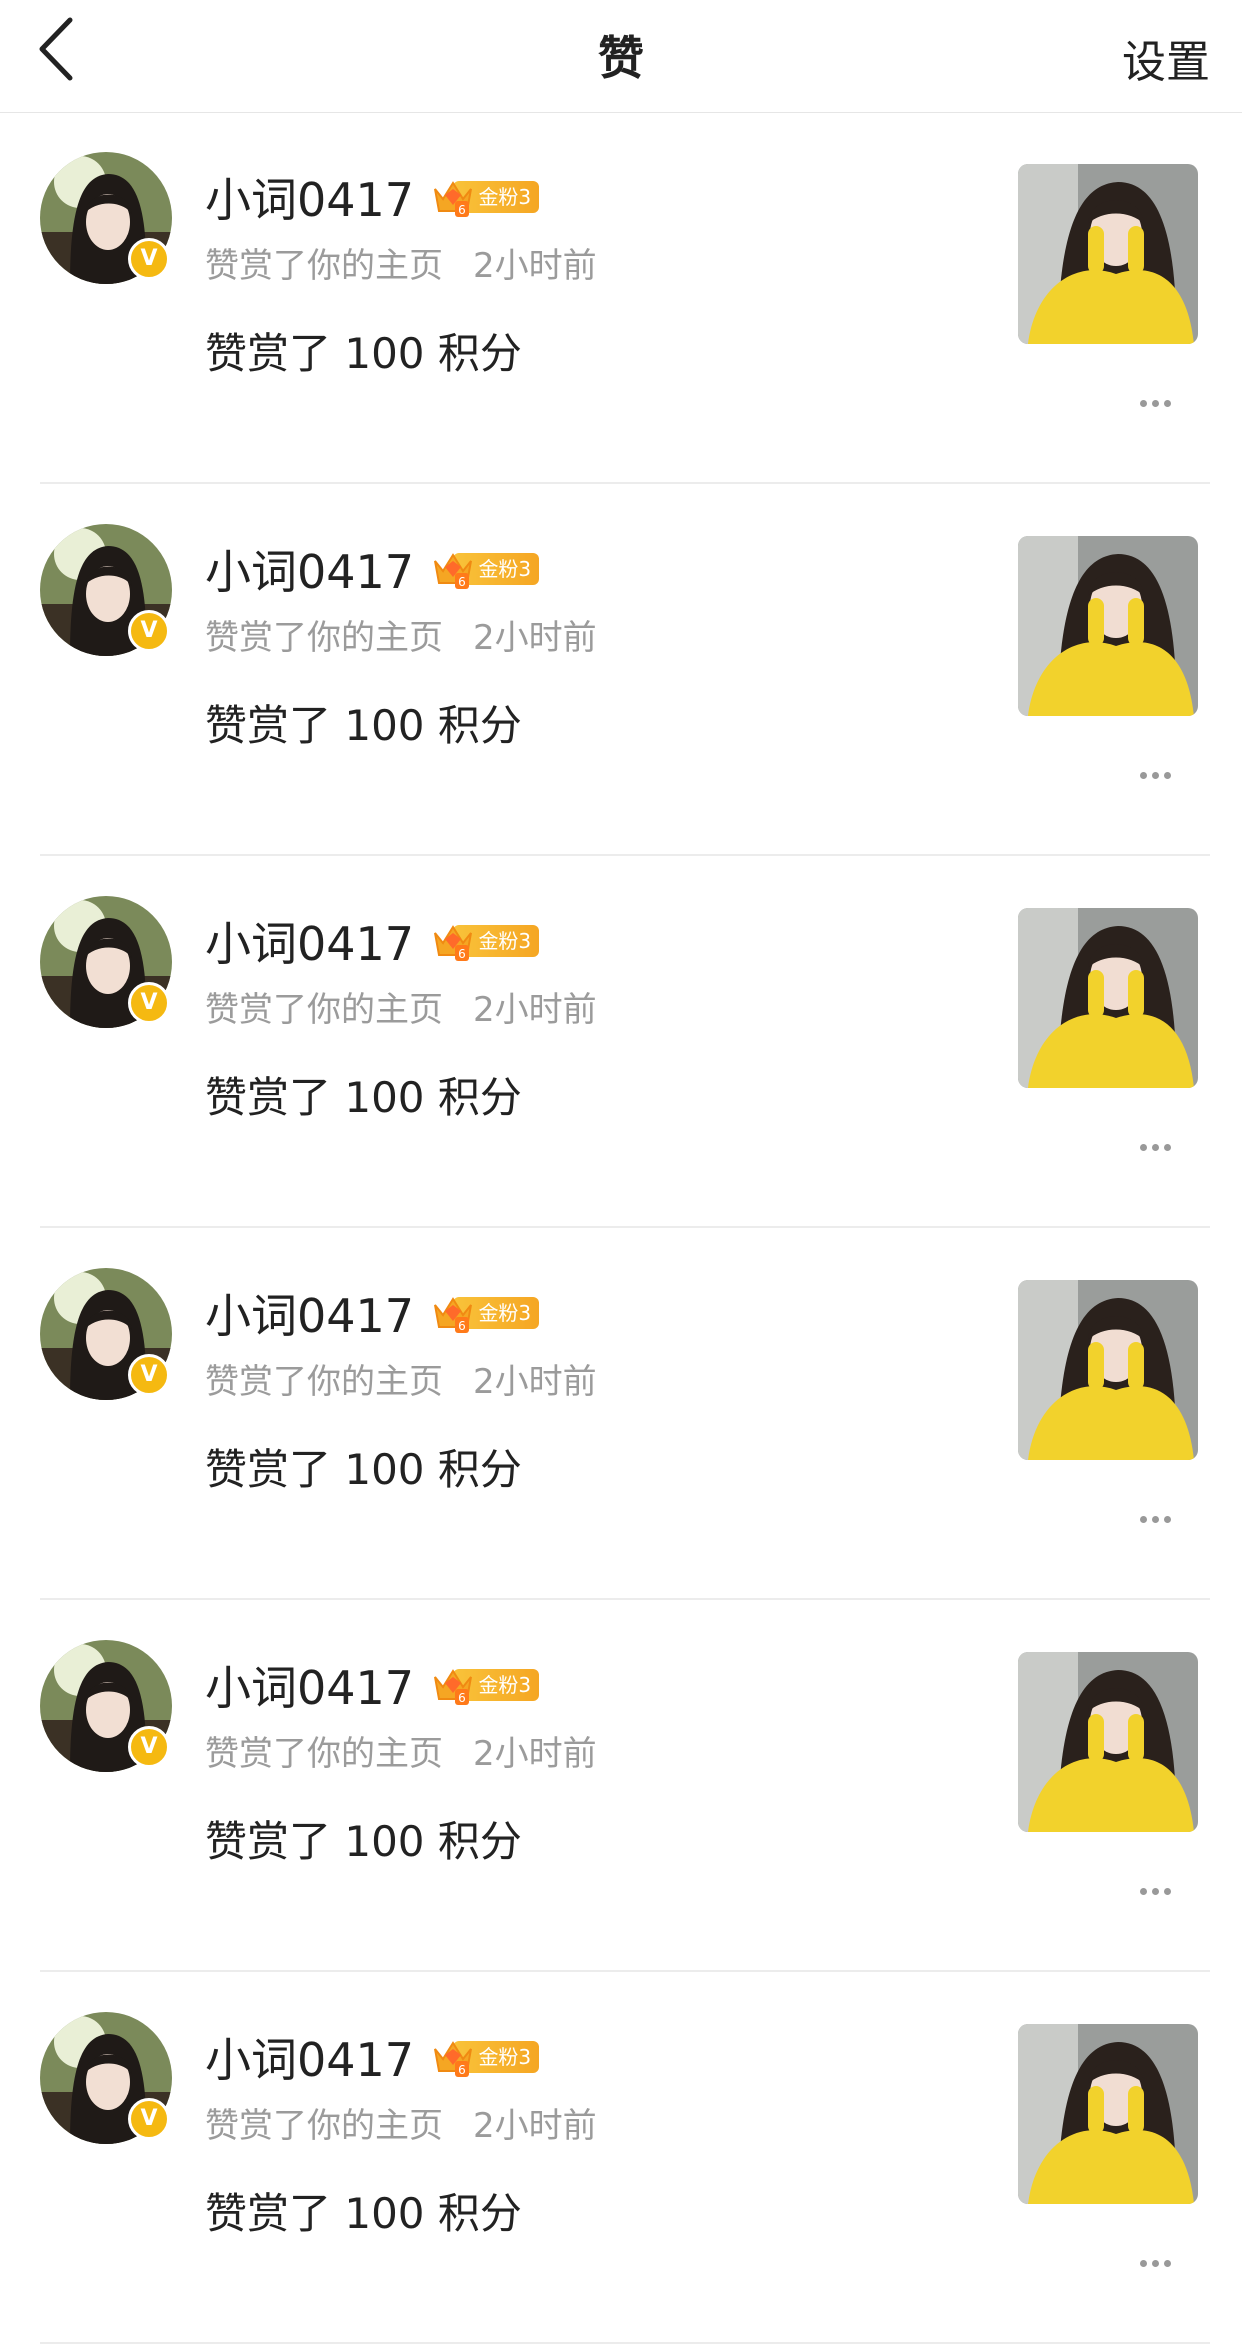 The width and height of the screenshot is (1242, 2344). Describe the element at coordinates (1166, 58) in the screenshot. I see `settings-button: 设置` at that location.